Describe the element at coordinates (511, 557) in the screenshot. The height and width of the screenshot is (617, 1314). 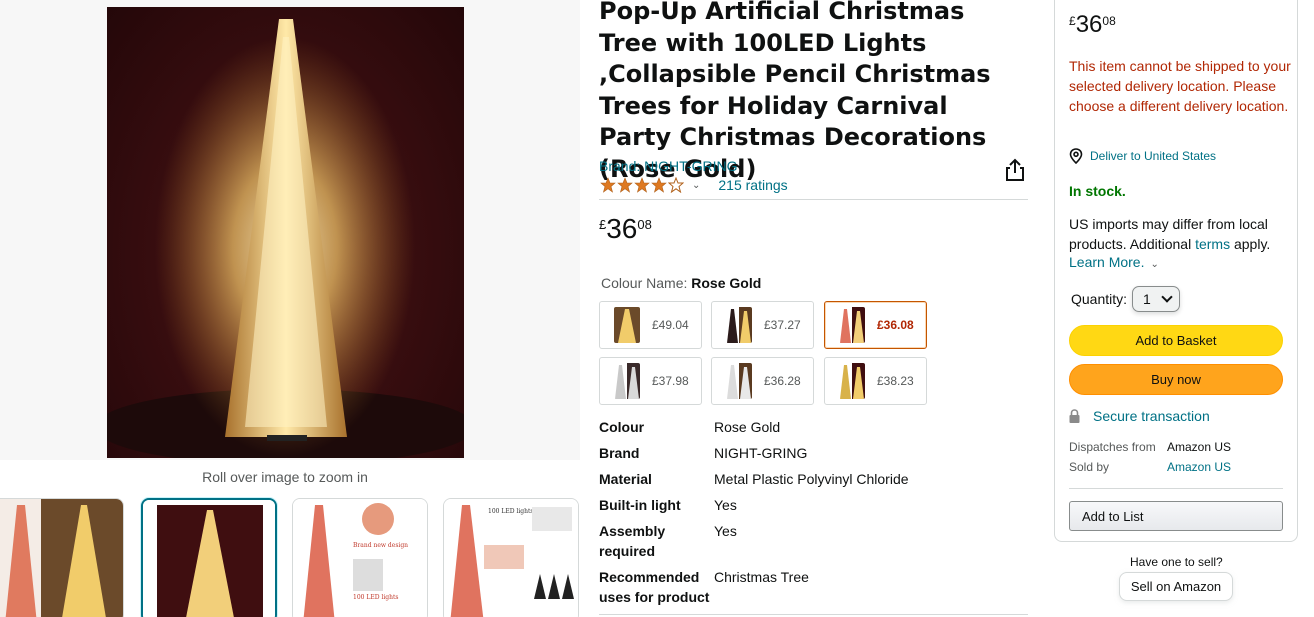
I see `thumbnail-4: 100 LED lights` at that location.